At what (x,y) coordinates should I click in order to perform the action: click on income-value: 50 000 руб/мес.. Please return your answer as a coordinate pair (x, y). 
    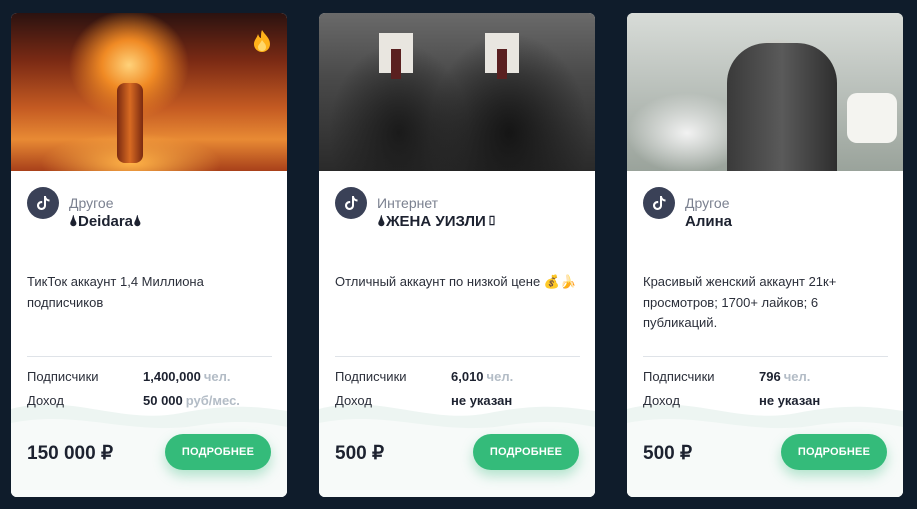
    Looking at the image, I should click on (191, 400).